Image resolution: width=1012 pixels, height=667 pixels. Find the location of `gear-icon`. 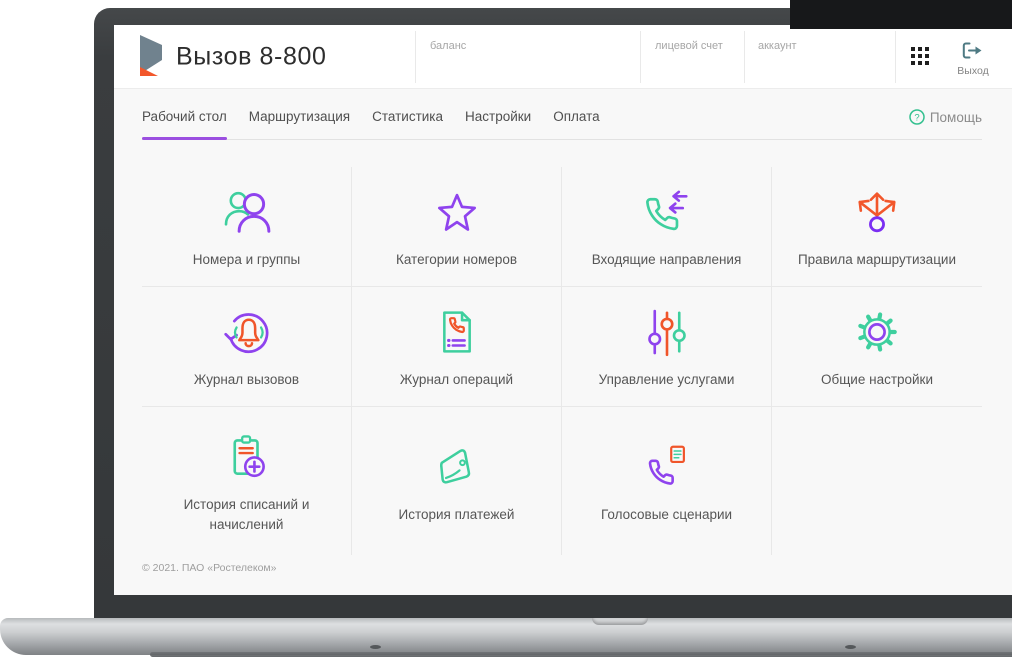

gear-icon is located at coordinates (877, 332).